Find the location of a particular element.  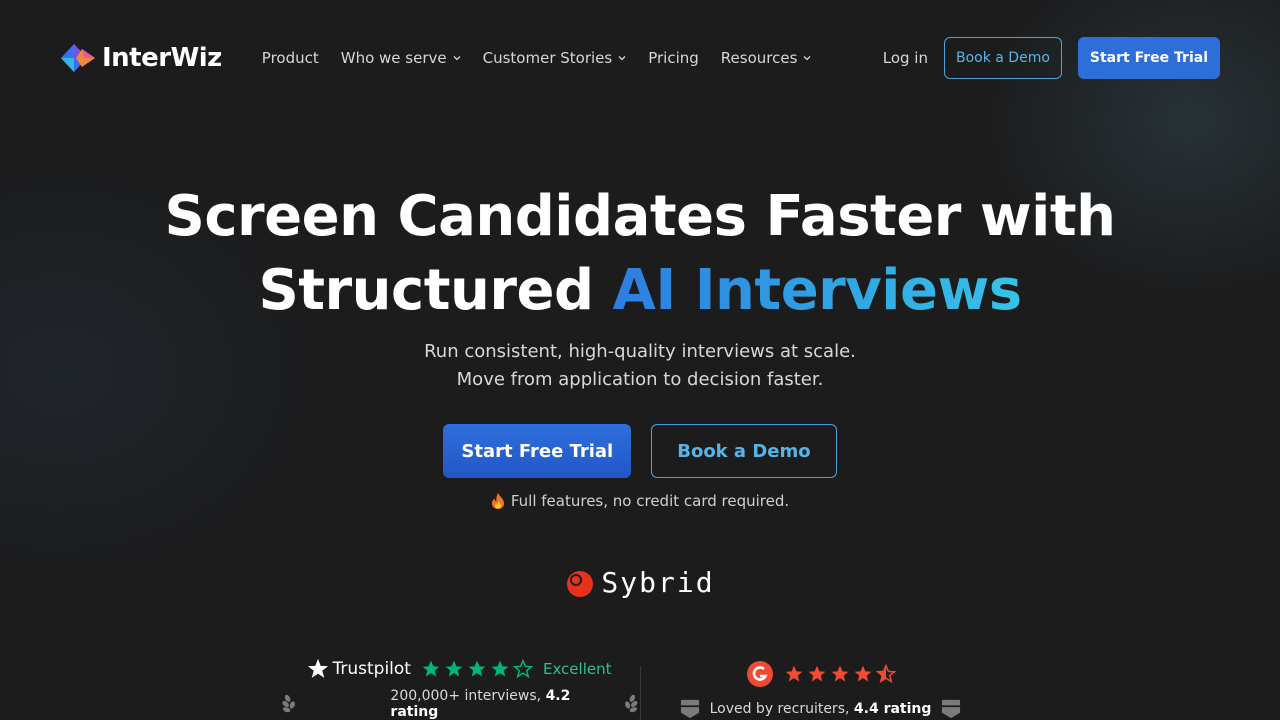

nav-item-label: Product is located at coordinates (290, 58).